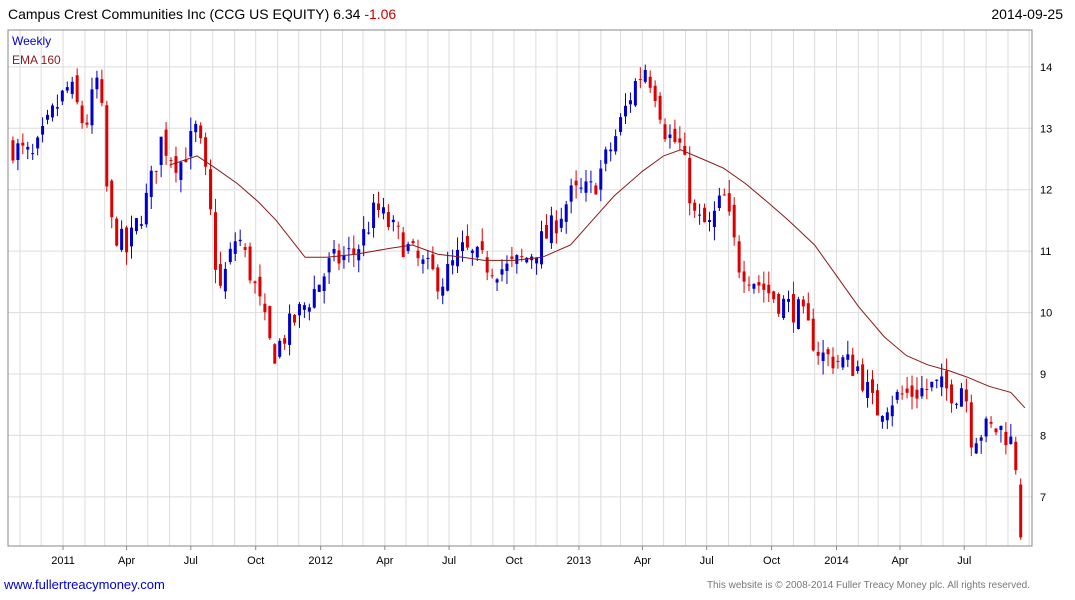 Image resolution: width=1075 pixels, height=600 pixels. What do you see at coordinates (1046, 129) in the screenshot?
I see `y-tick-label: 13` at bounding box center [1046, 129].